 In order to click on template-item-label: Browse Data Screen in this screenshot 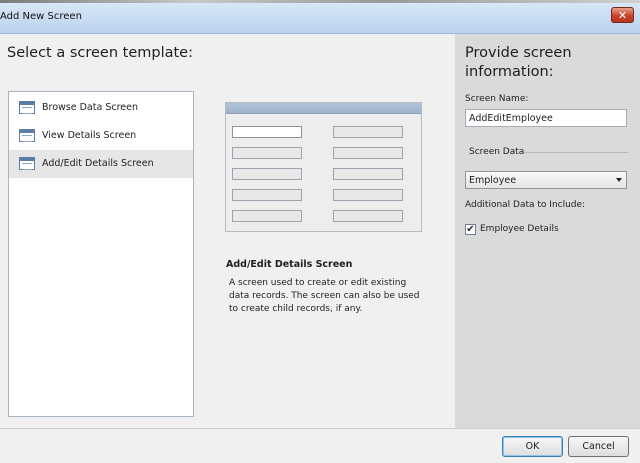, I will do `click(90, 107)`.